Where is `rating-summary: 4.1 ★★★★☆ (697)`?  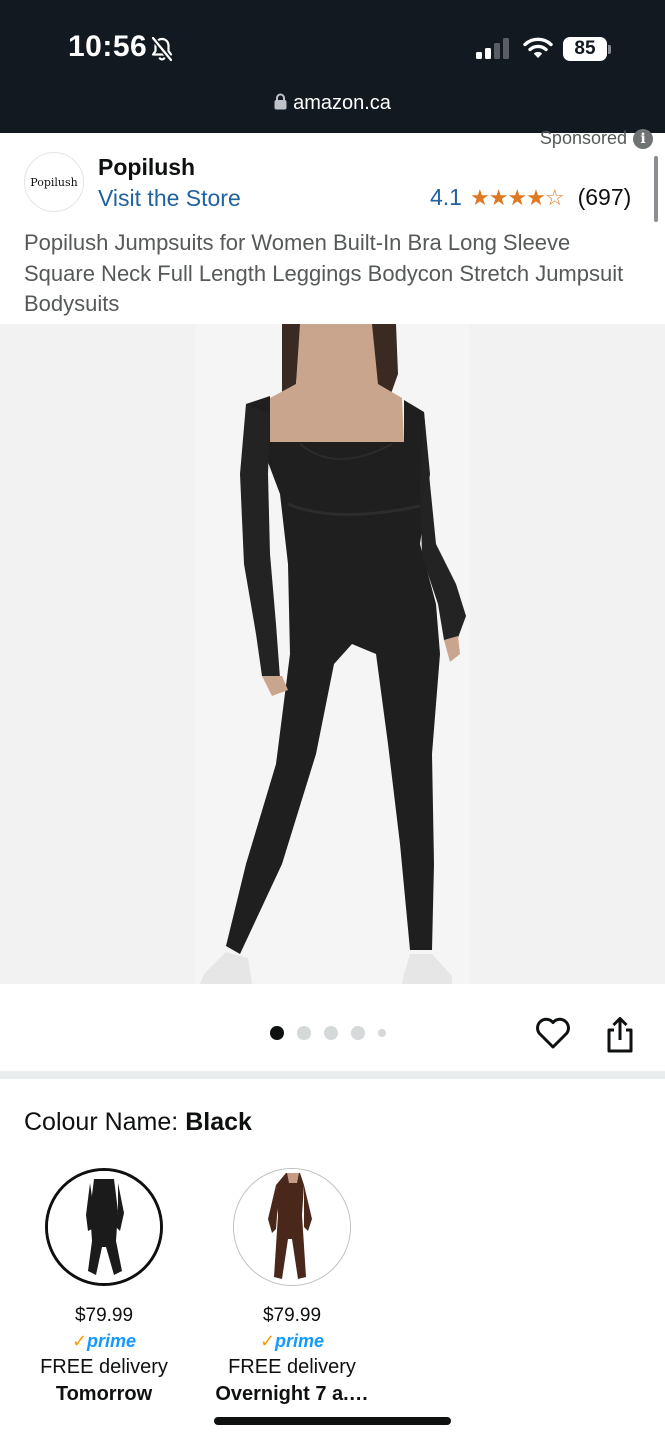 rating-summary: 4.1 ★★★★☆ (697) is located at coordinates (530, 197).